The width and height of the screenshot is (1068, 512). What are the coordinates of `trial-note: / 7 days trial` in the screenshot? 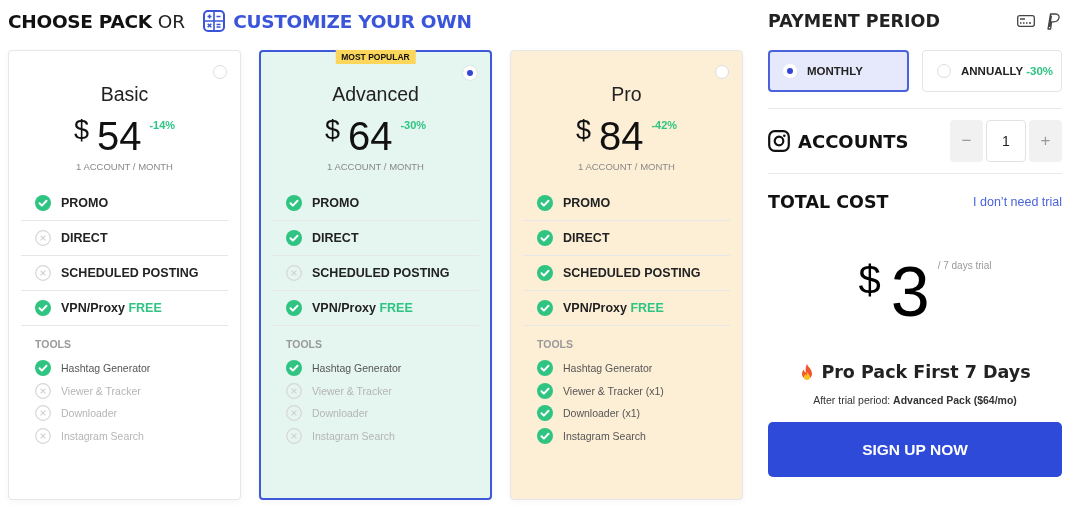 It's located at (964, 265).